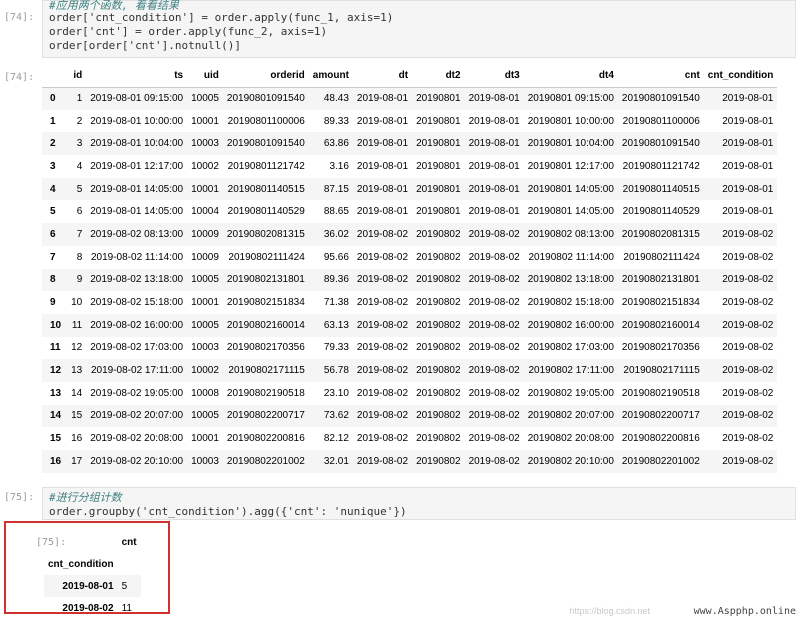 The image size is (800, 619). What do you see at coordinates (570, 393) in the screenshot?
I see `table-cell: 20190802 19:05:00` at bounding box center [570, 393].